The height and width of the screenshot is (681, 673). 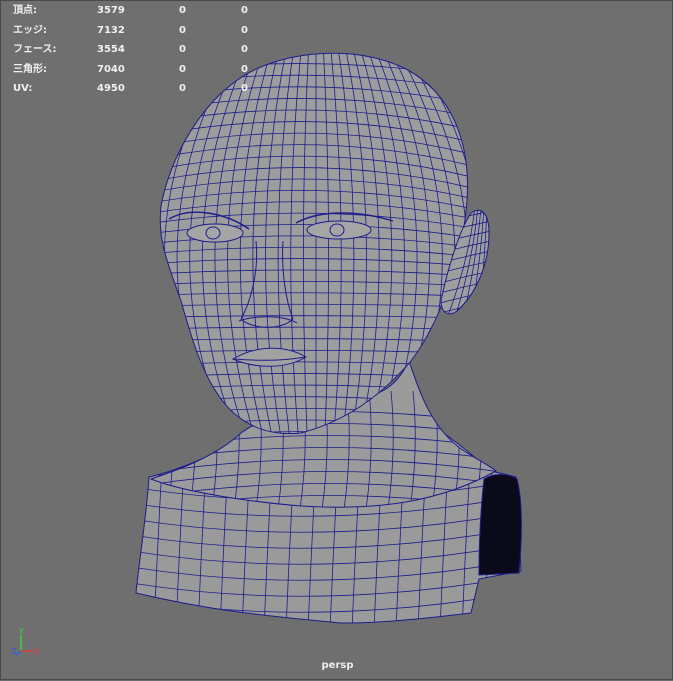 I want to click on hud-total: 3554, so click(x=111, y=49).